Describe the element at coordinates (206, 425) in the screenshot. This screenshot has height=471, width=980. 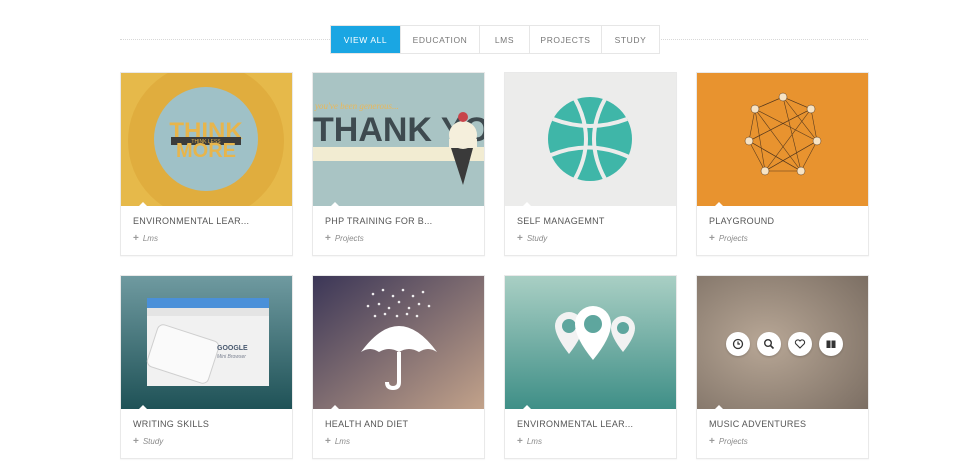
I see `card-title: WRITING SKILLS` at that location.